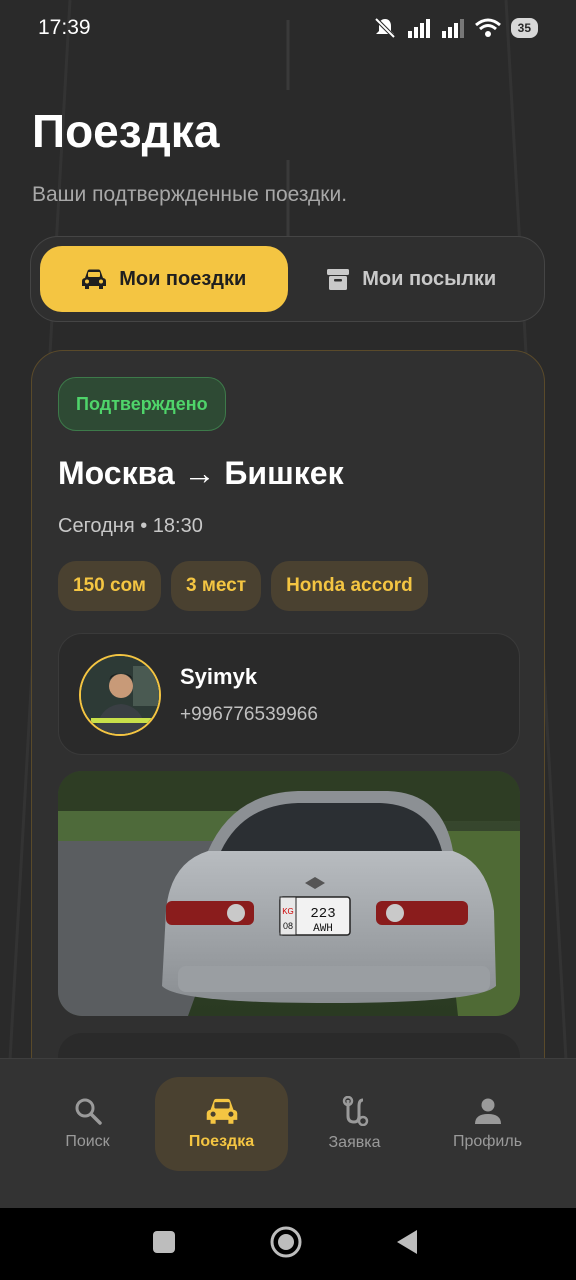 The image size is (576, 1280). What do you see at coordinates (126, 131) in the screenshot?
I see `page-title: Поездка` at bounding box center [126, 131].